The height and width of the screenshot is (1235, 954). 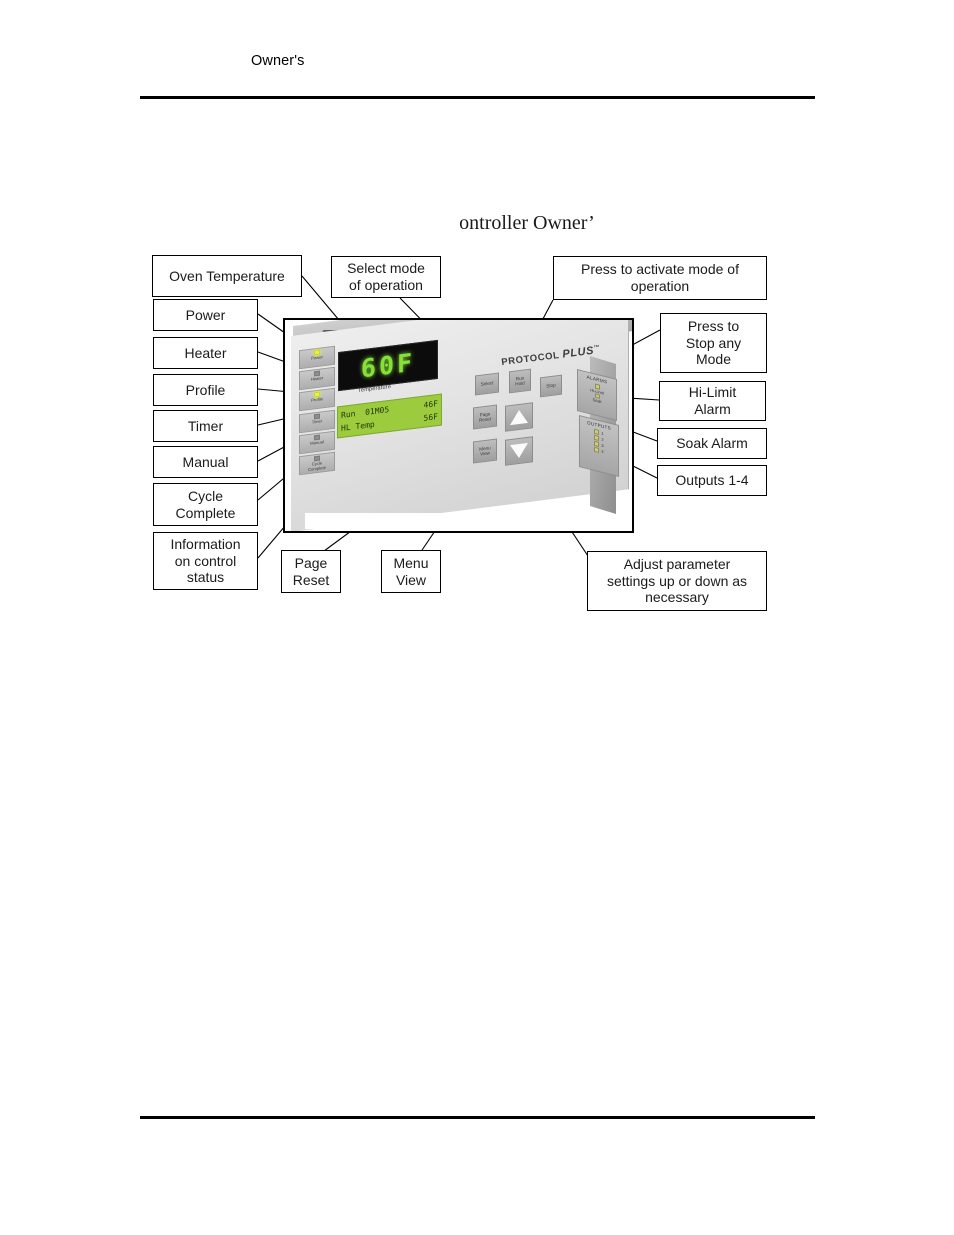 I want to click on stop-button: Stop, so click(x=551, y=386).